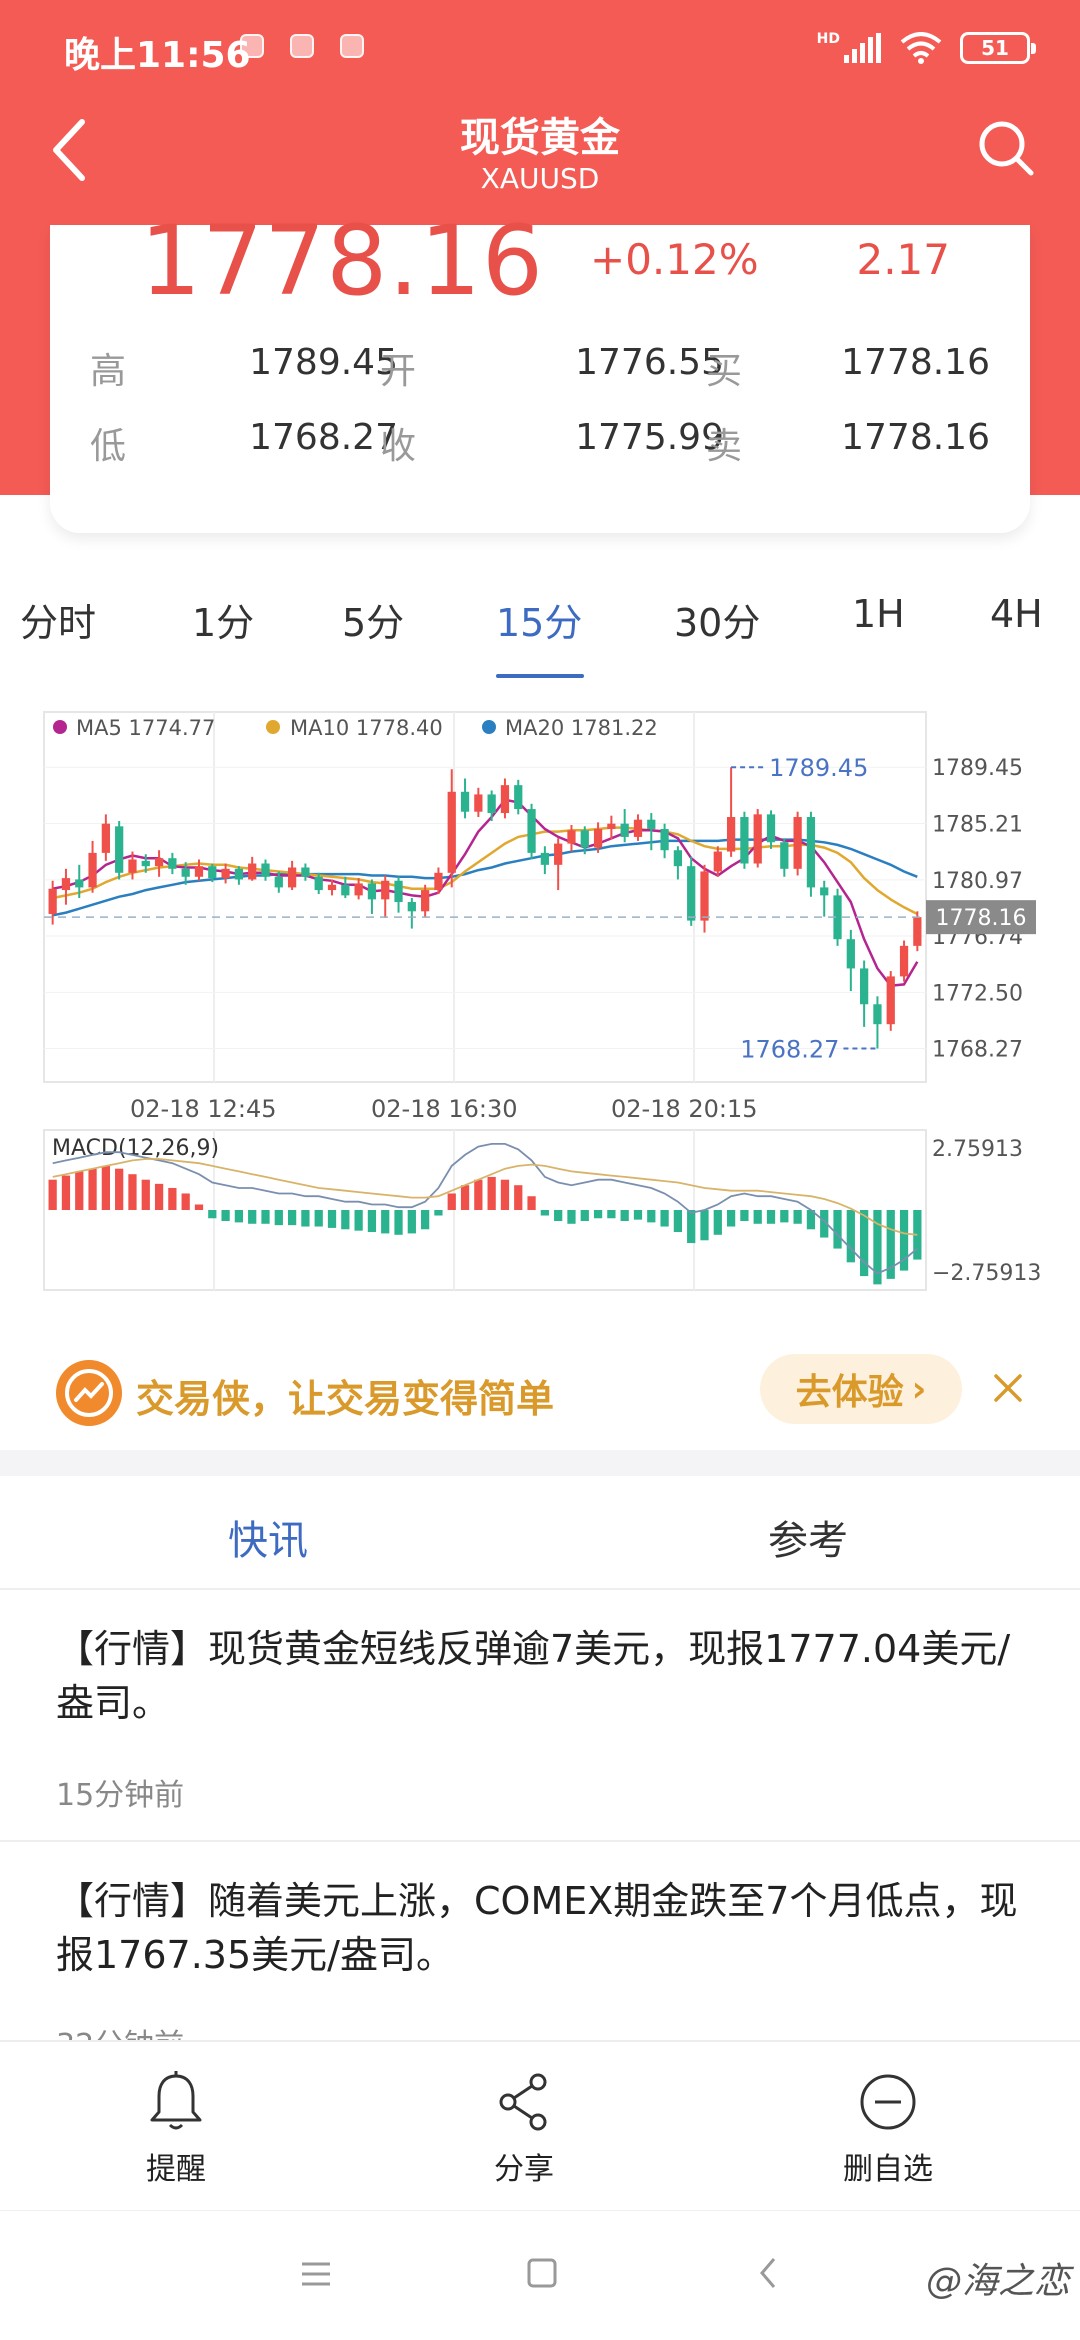  What do you see at coordinates (649, 437) in the screenshot?
I see `close-value: 1775.99` at bounding box center [649, 437].